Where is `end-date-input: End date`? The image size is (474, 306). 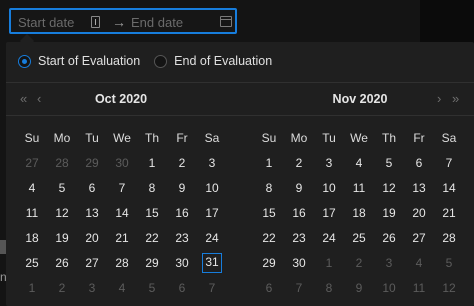 end-date-input: End date is located at coordinates (157, 22).